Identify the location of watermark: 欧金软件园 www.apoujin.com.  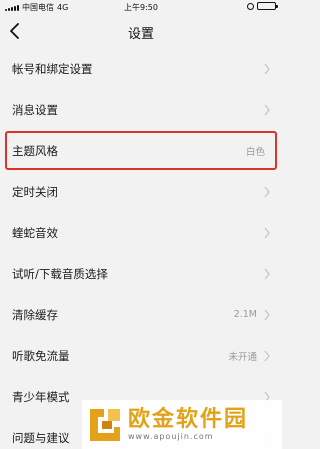
(182, 424).